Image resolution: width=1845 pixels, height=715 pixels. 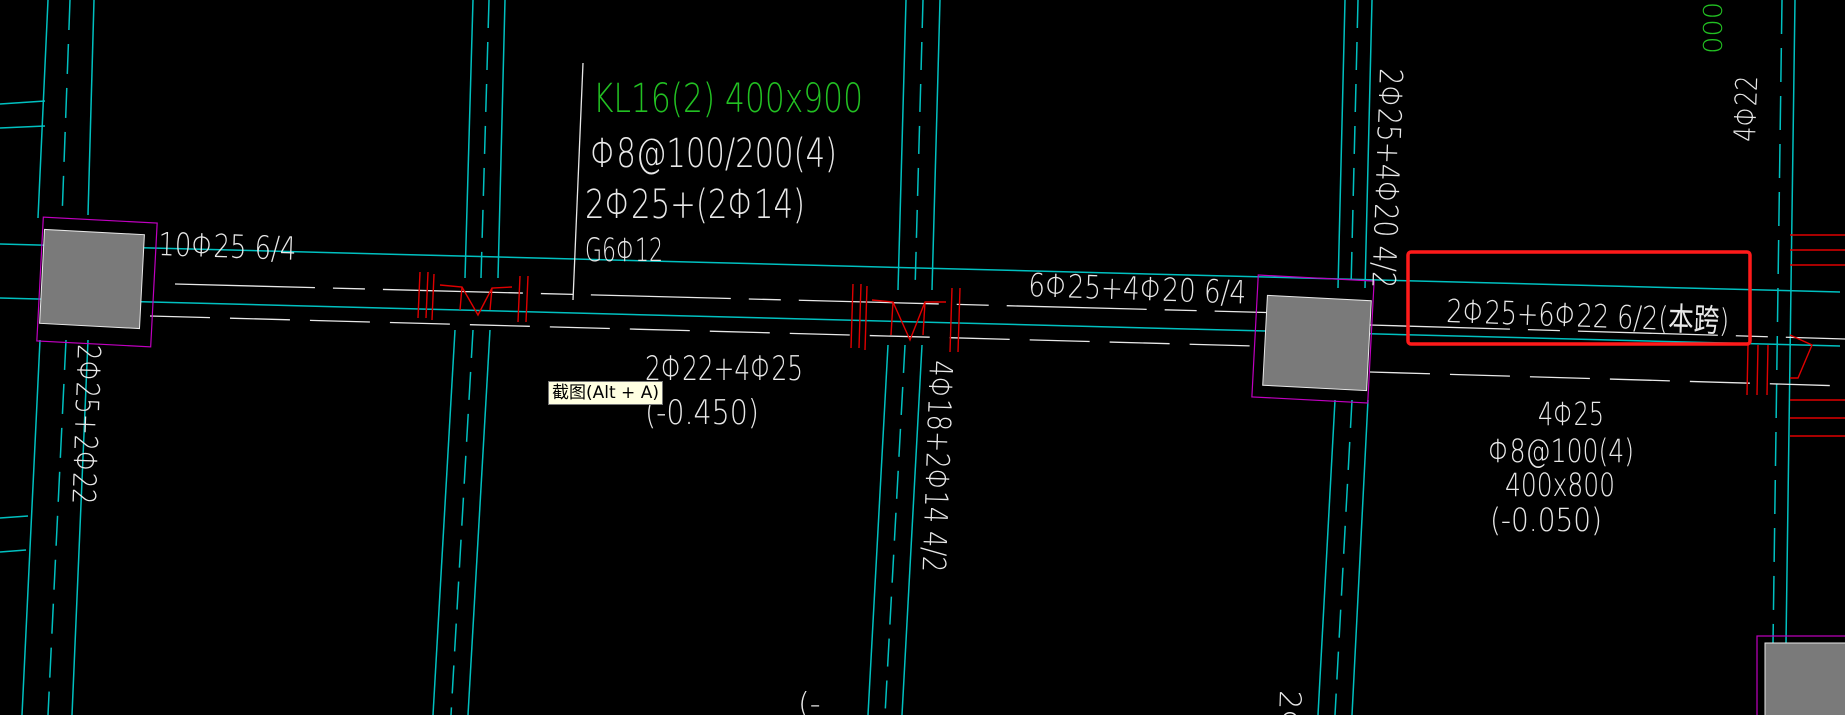 What do you see at coordinates (624, 250) in the screenshot?
I see `beam-side-bars-label: G6Φ12` at bounding box center [624, 250].